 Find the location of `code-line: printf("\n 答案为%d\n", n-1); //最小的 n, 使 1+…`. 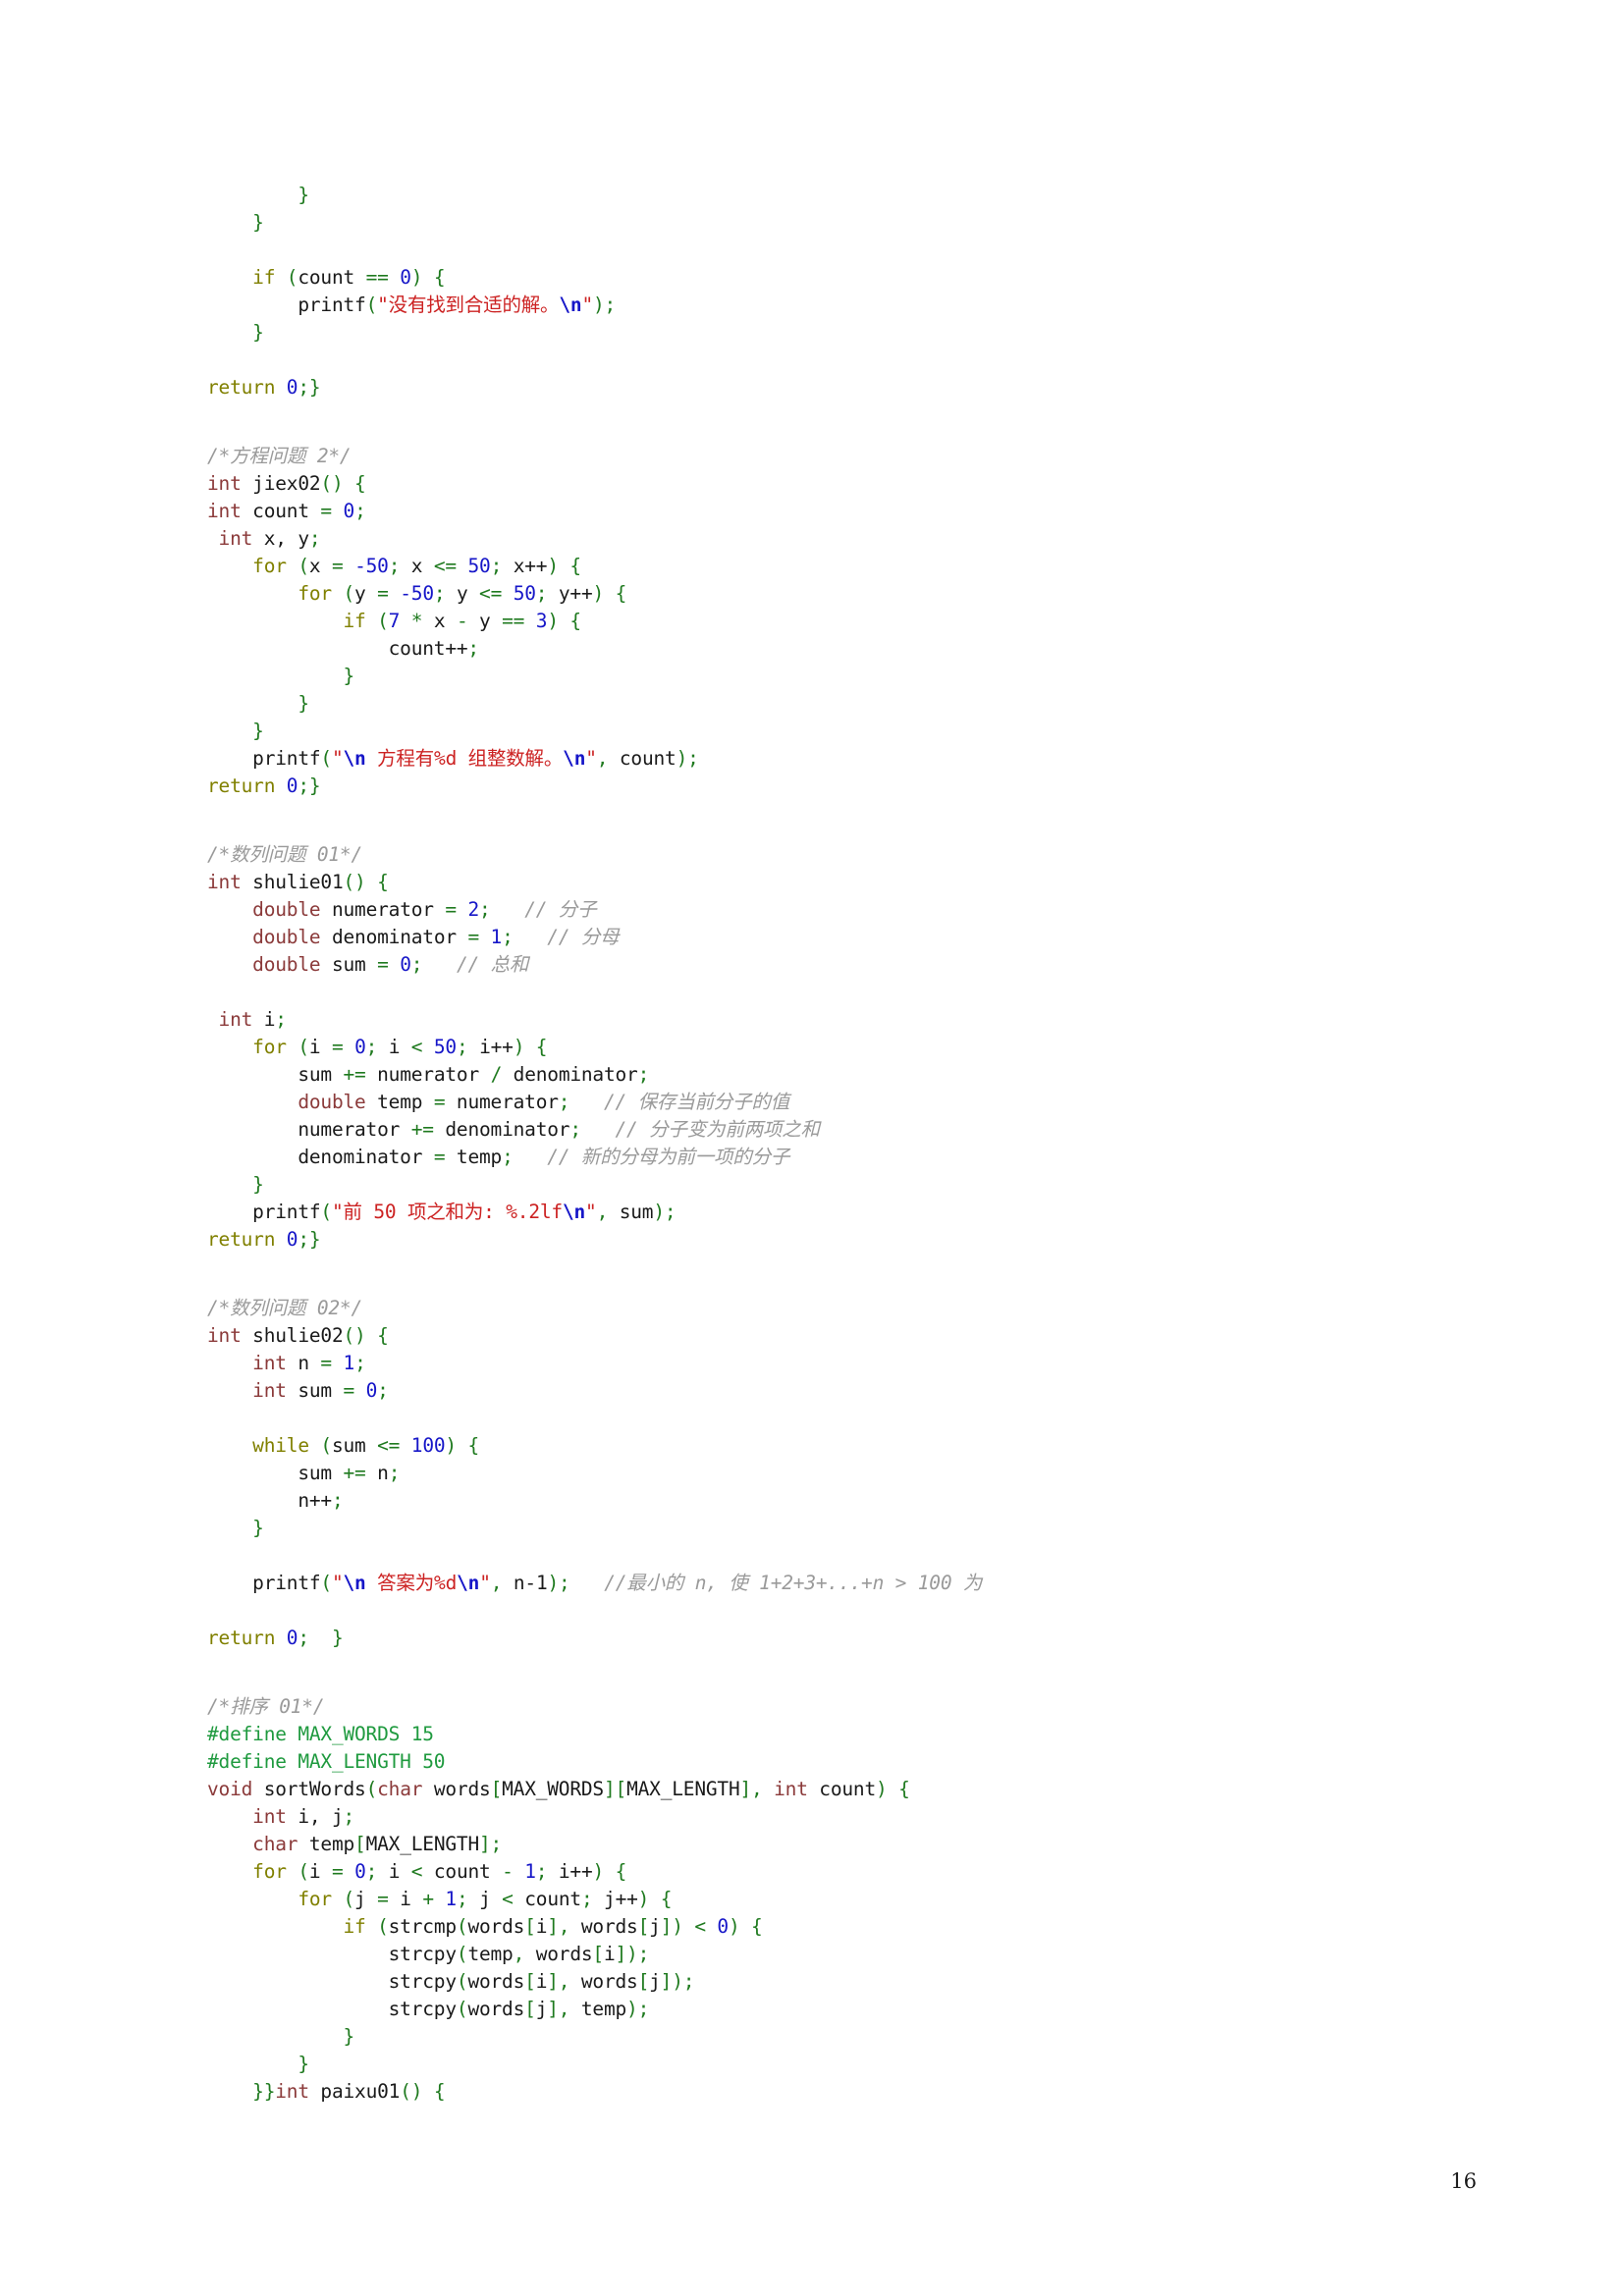

code-line: printf("\n 答案为%d\n", n-1); //最小的 n, 使 1+… is located at coordinates (595, 1583).